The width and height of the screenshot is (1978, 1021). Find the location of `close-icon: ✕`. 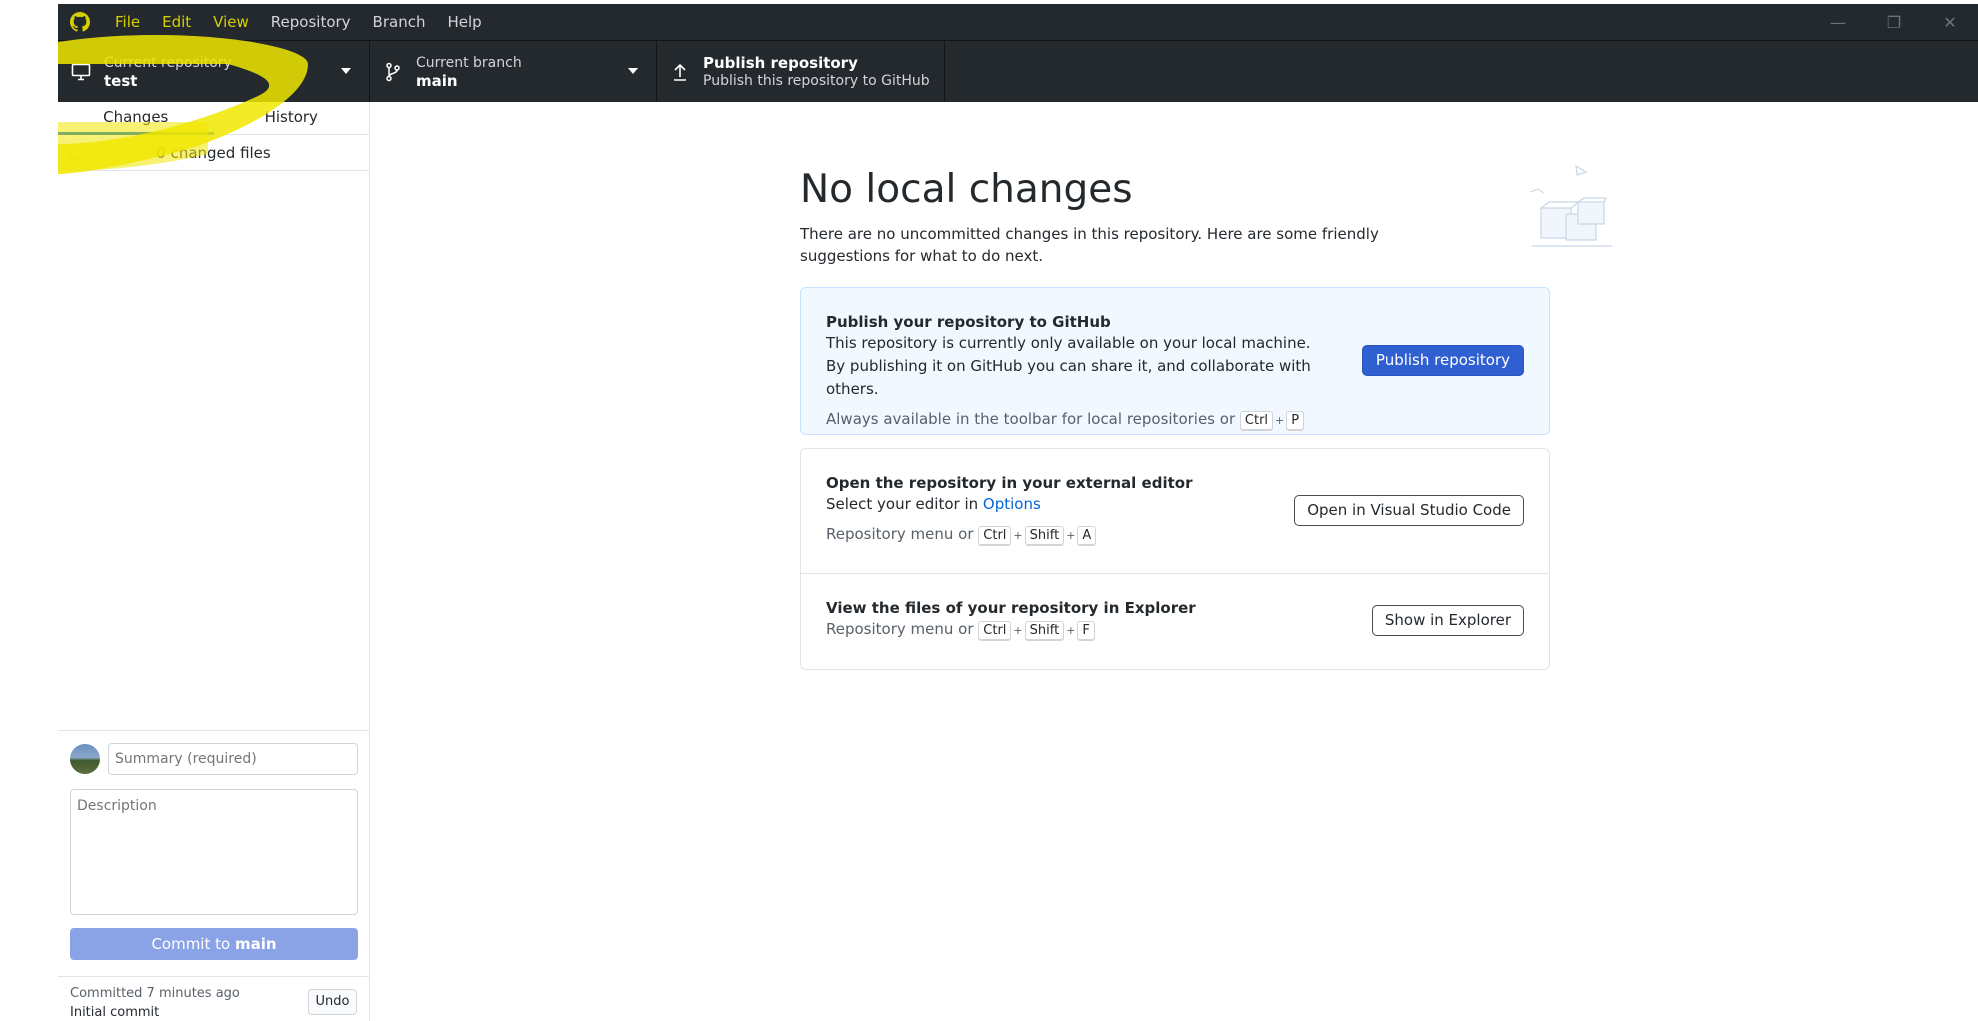

close-icon: ✕ is located at coordinates (1950, 22).